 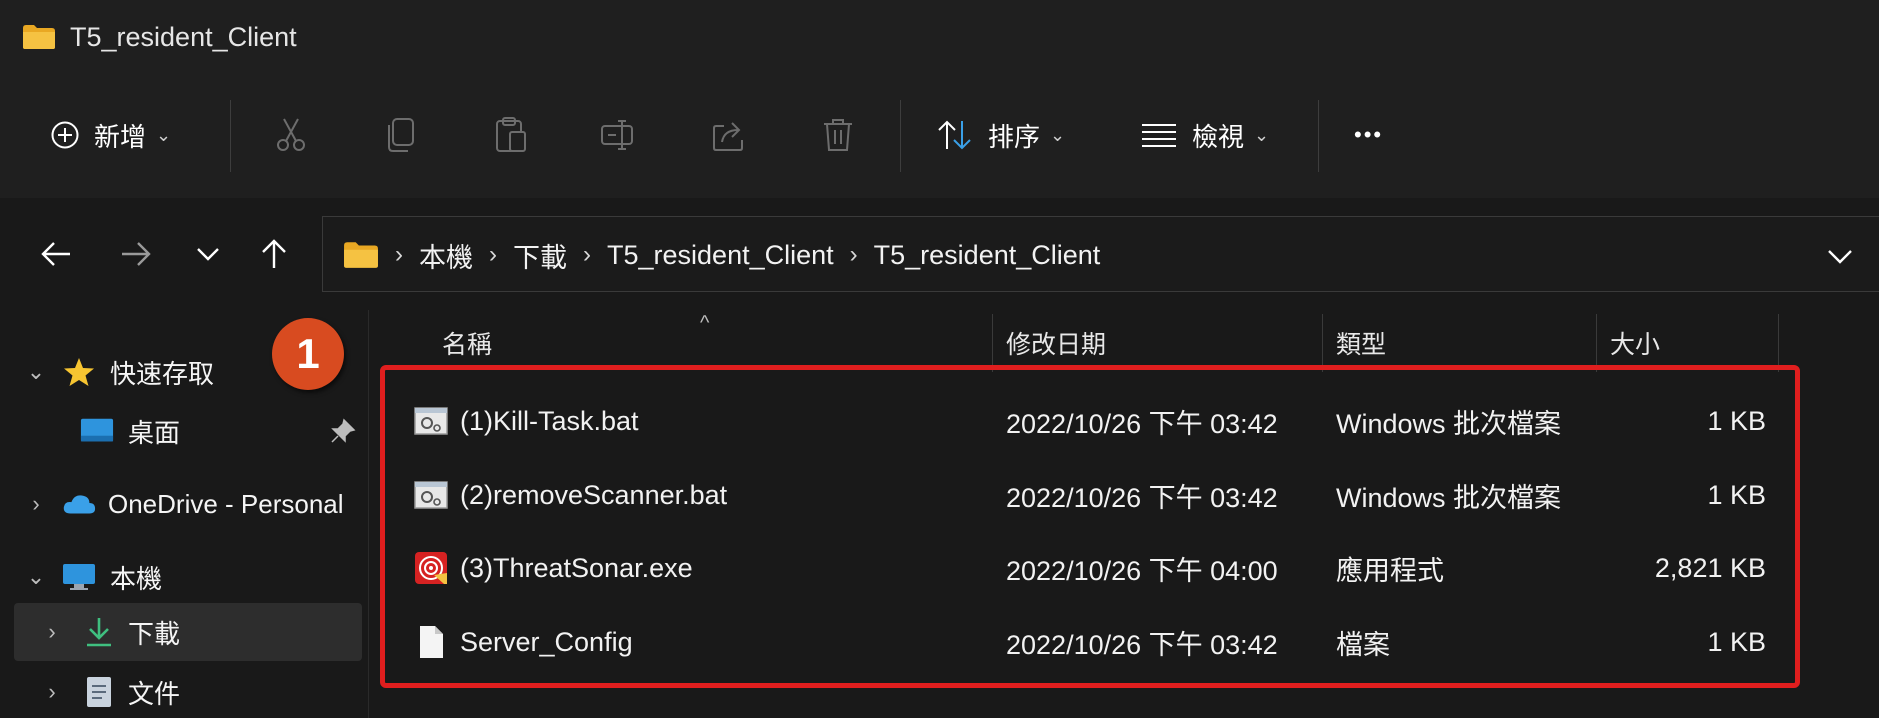 I want to click on column-header-type: 類型, so click(x=1361, y=343).